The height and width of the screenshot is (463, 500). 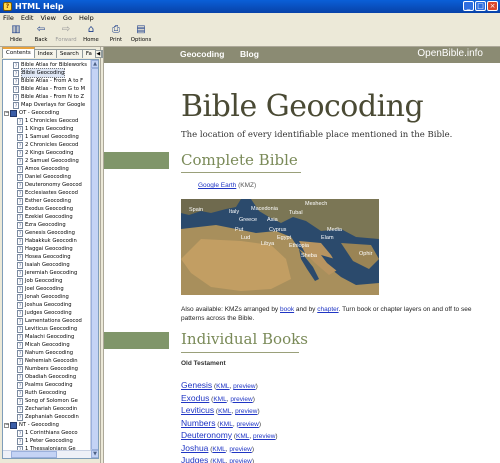 I want to click on tree-item: ? 1 Kings Geocoding, so click(x=45, y=129).